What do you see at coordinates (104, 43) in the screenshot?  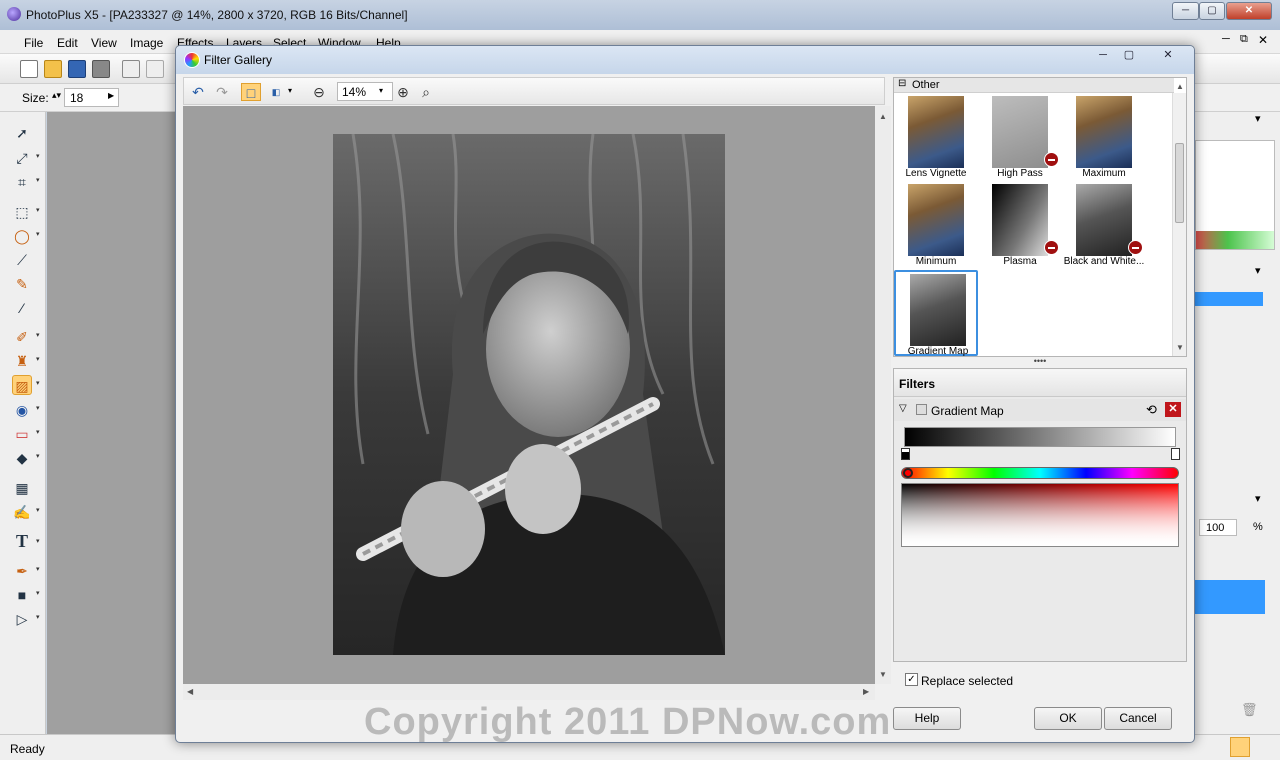 I see `menu-view: View` at bounding box center [104, 43].